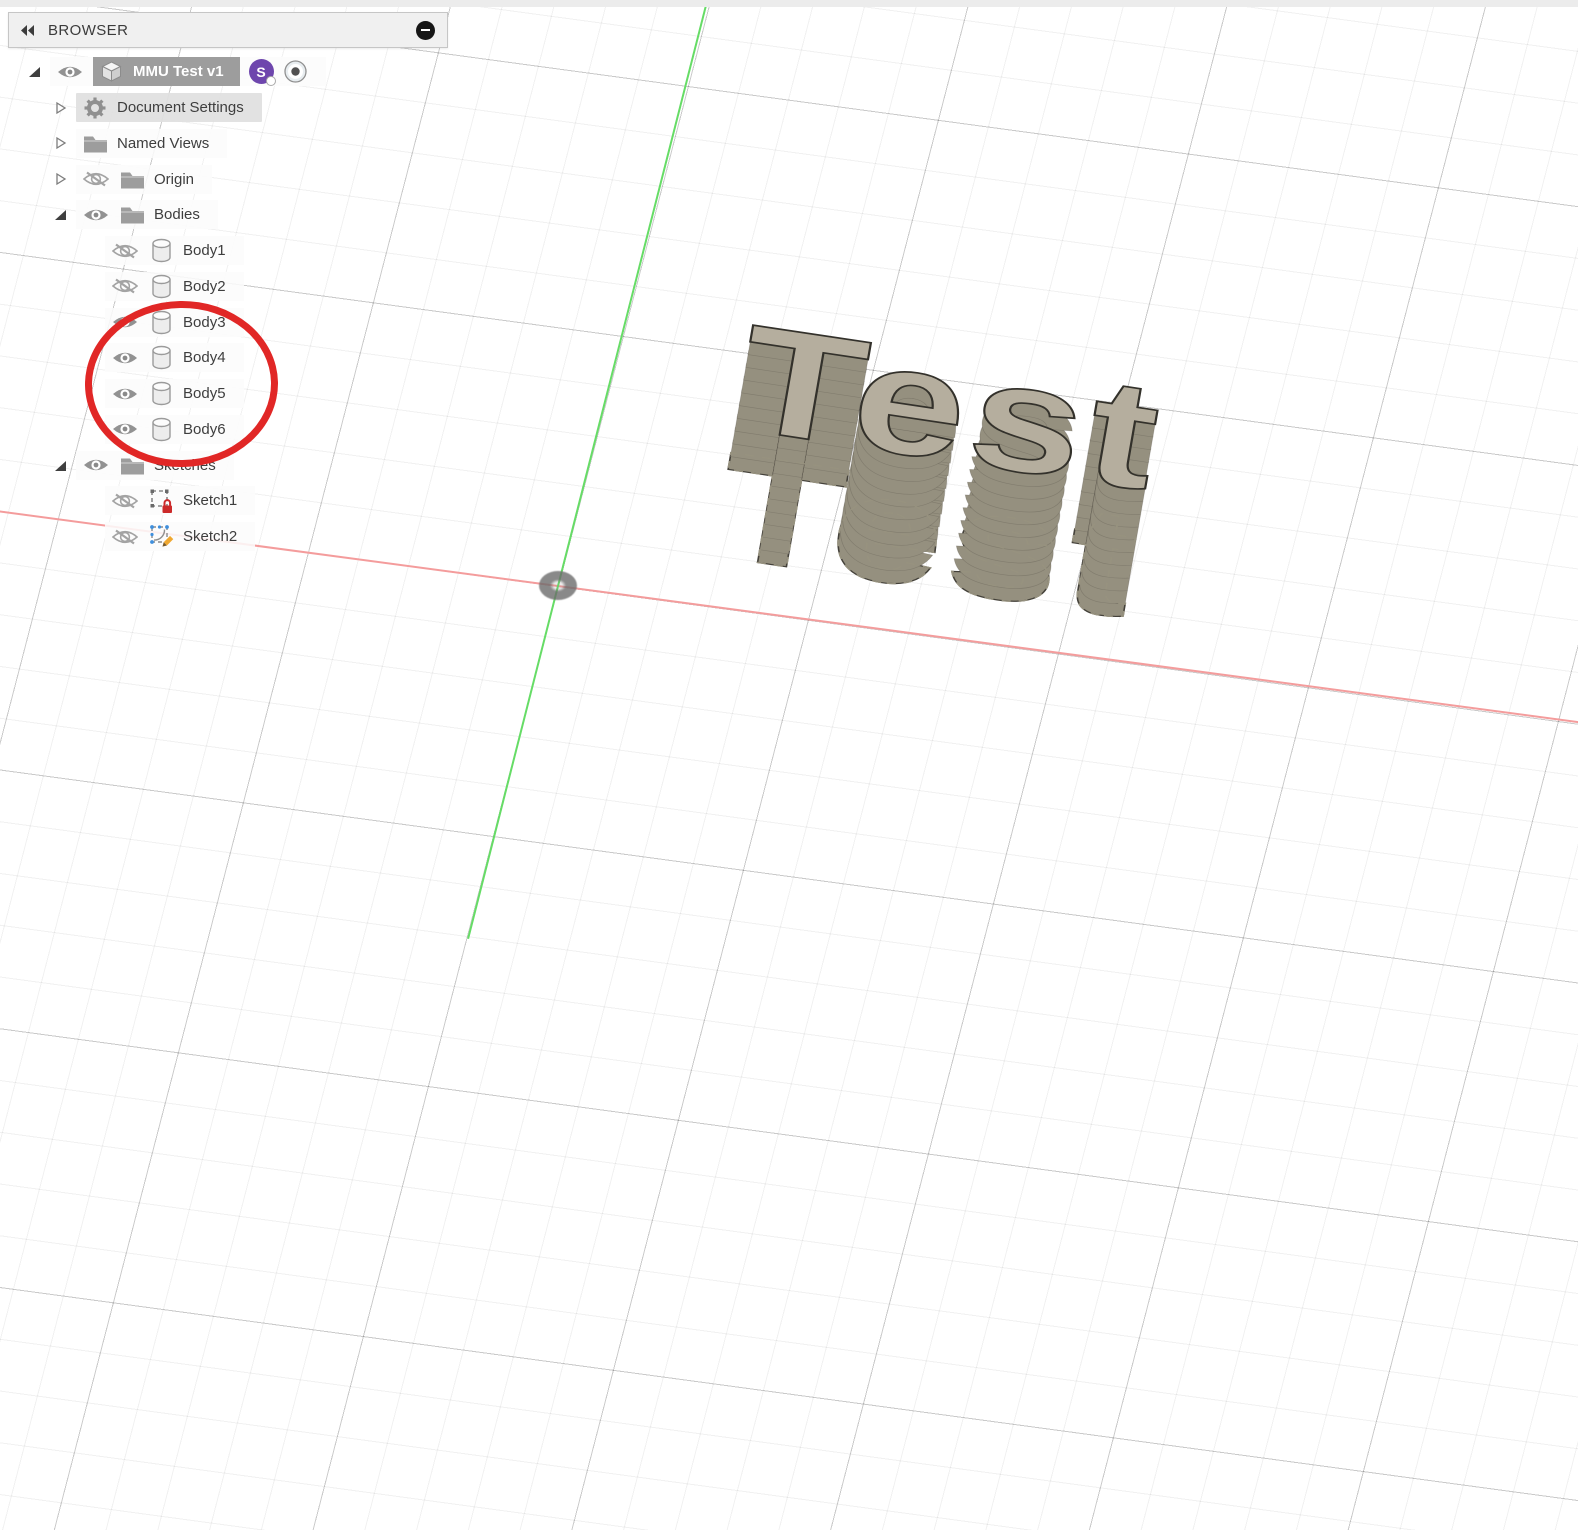 This screenshot has width=1578, height=1530. I want to click on tree-row-bodies: Bodies, so click(163, 215).